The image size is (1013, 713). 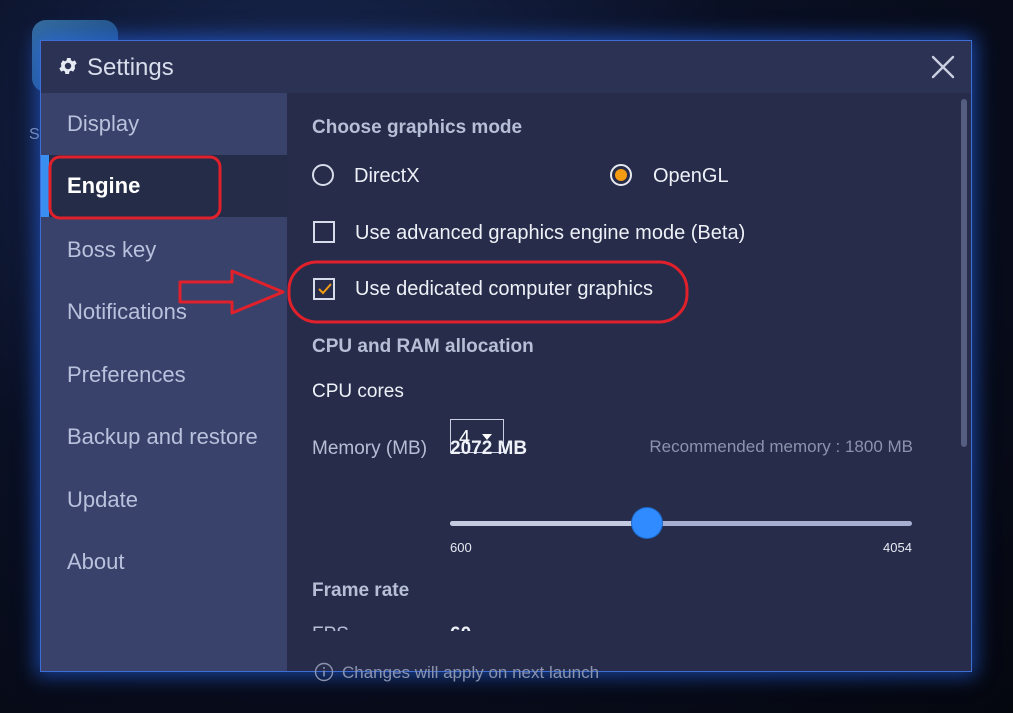 I want to click on dedicated-graphics-checkbox, so click(x=324, y=289).